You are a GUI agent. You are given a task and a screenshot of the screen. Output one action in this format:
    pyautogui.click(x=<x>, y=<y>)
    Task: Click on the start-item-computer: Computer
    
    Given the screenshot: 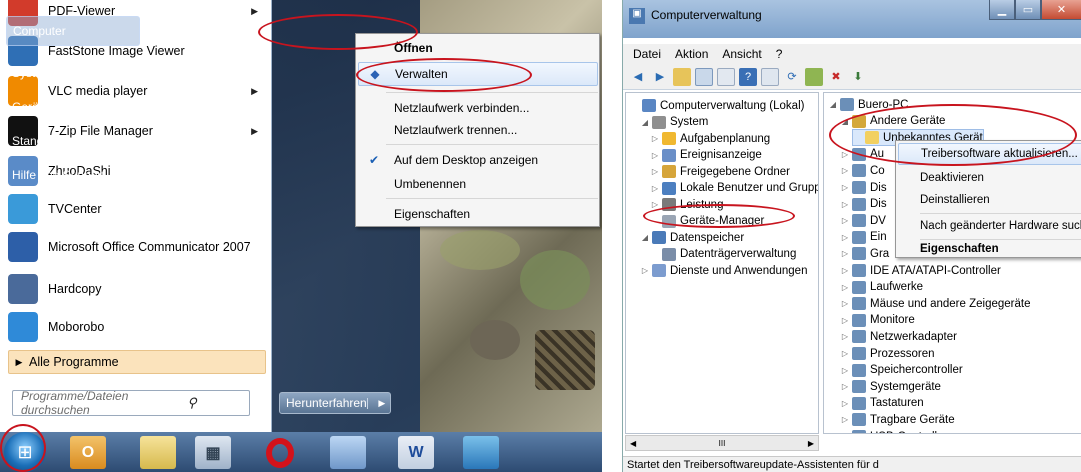 What is the action you would take?
    pyautogui.click(x=73, y=31)
    